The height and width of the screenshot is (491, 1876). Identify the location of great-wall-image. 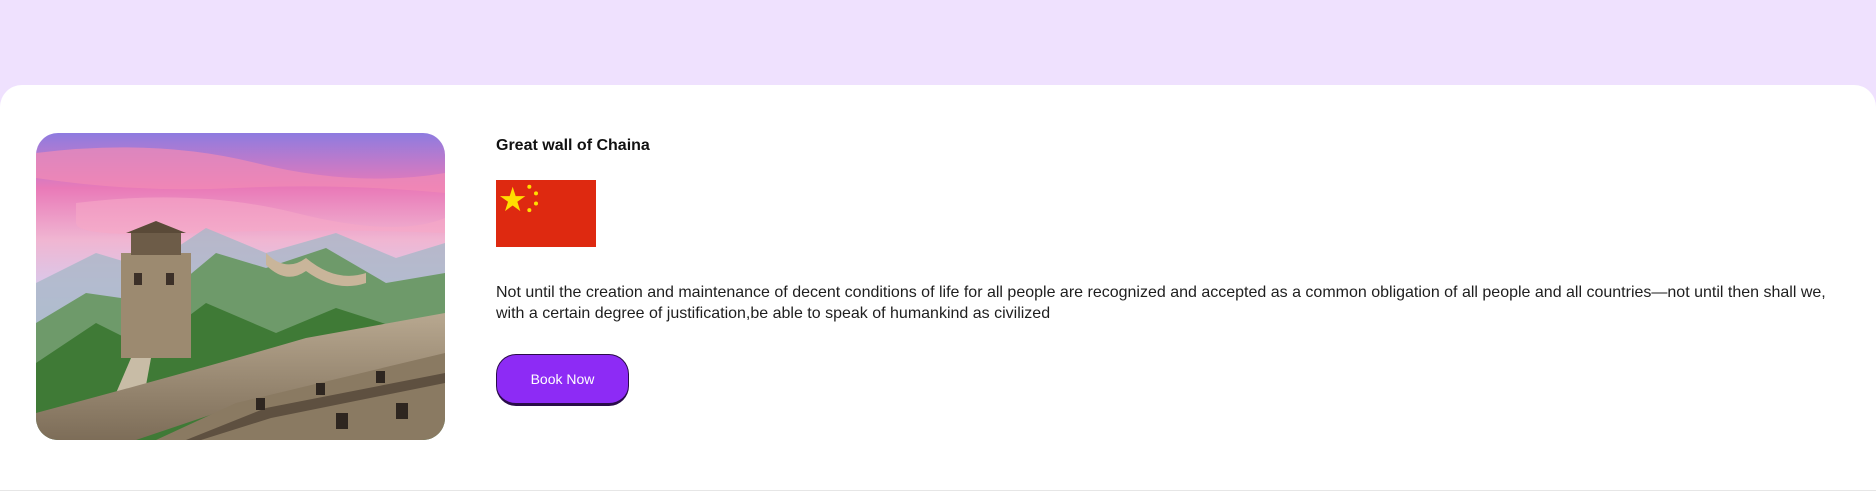
(240, 286).